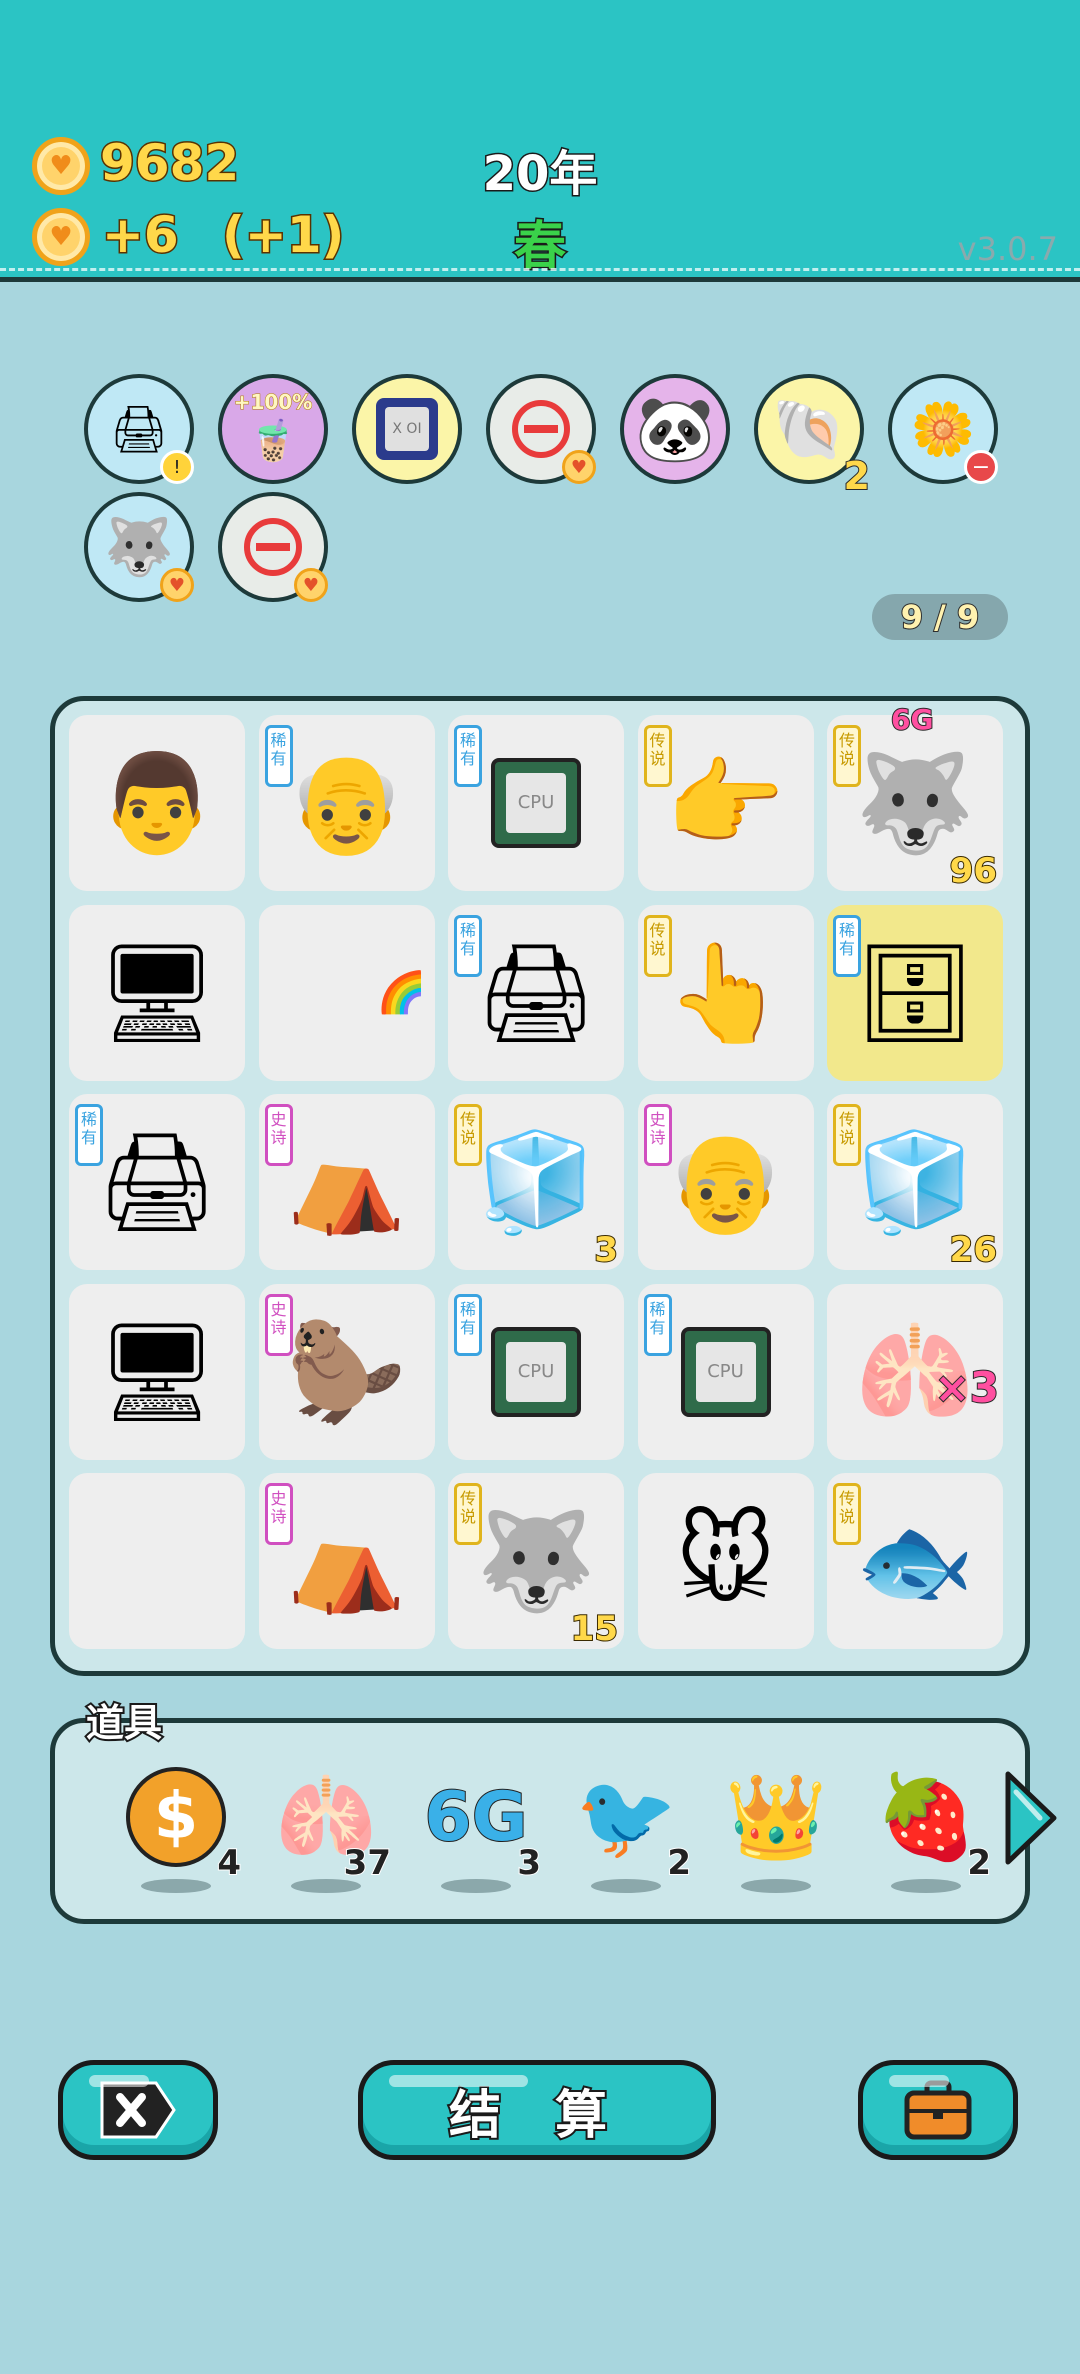 This screenshot has height=2374, width=1080. I want to click on chip-label: X OI, so click(407, 429).